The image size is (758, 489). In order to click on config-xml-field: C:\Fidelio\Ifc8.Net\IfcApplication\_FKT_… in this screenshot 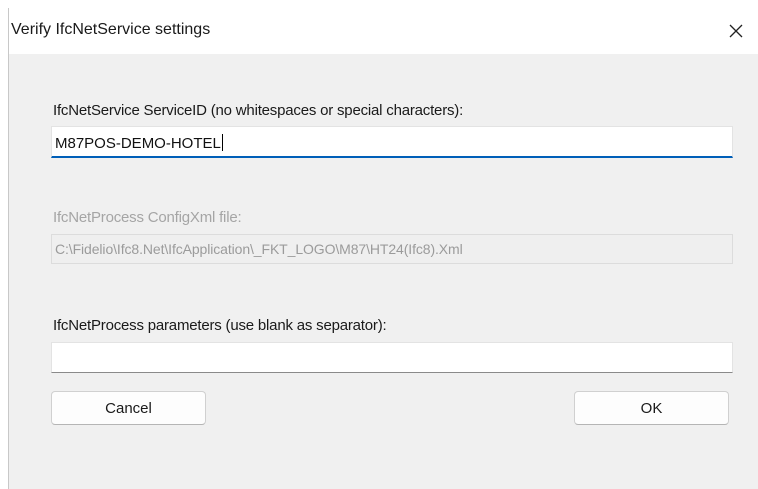, I will do `click(392, 249)`.